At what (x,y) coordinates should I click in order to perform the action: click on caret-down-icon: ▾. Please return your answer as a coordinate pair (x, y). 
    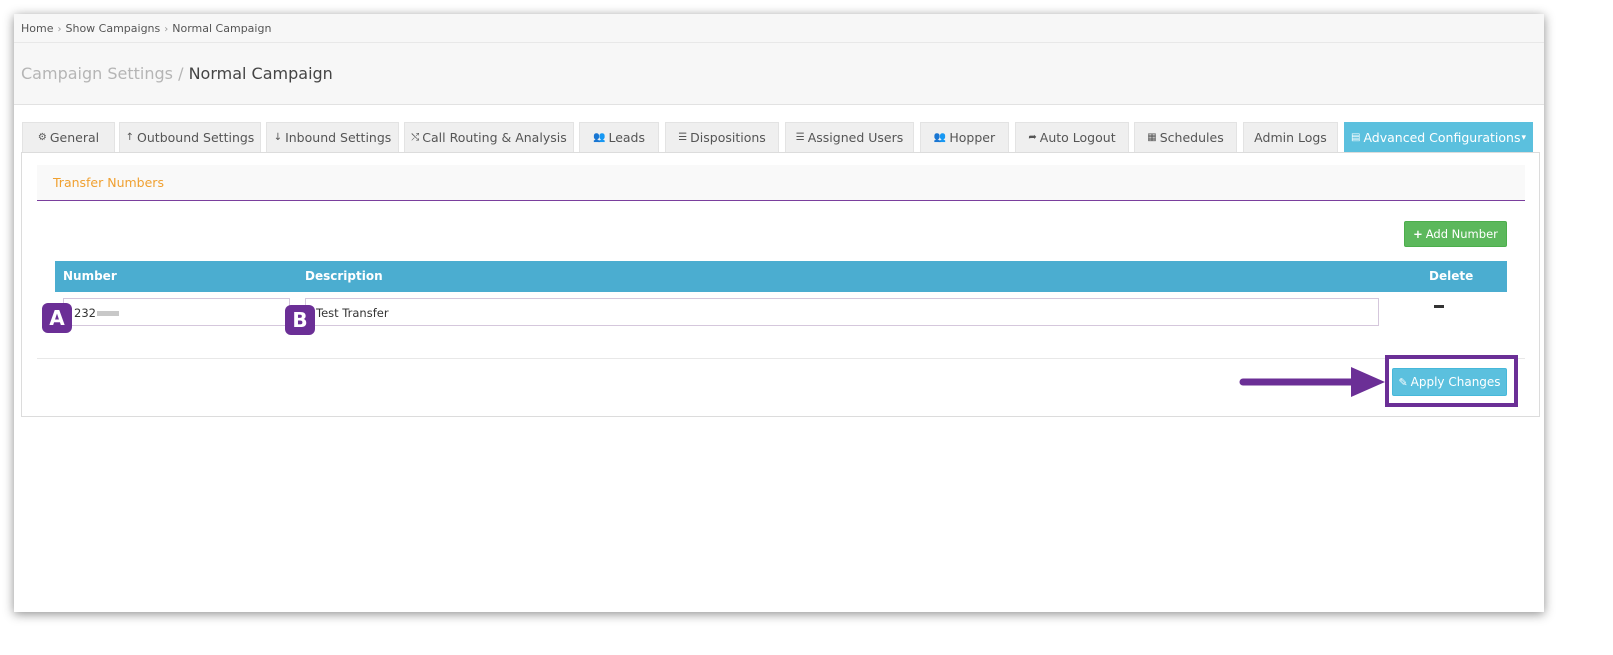
    Looking at the image, I should click on (1523, 137).